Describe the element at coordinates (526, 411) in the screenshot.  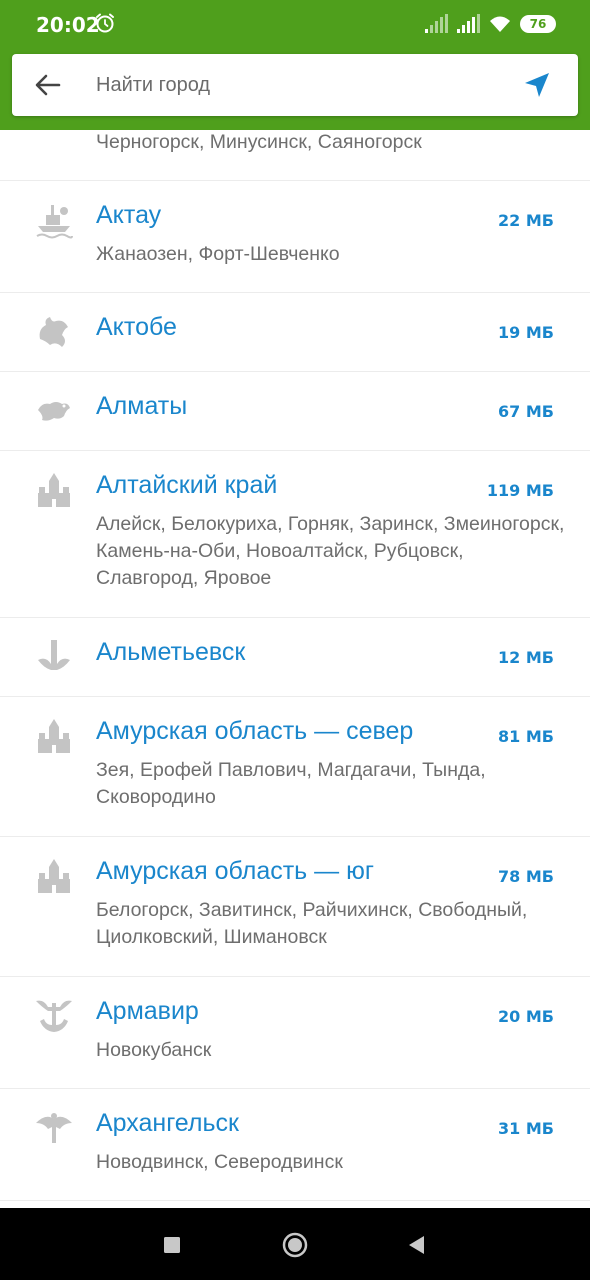
I see `list-item-size: 67 МБ` at that location.